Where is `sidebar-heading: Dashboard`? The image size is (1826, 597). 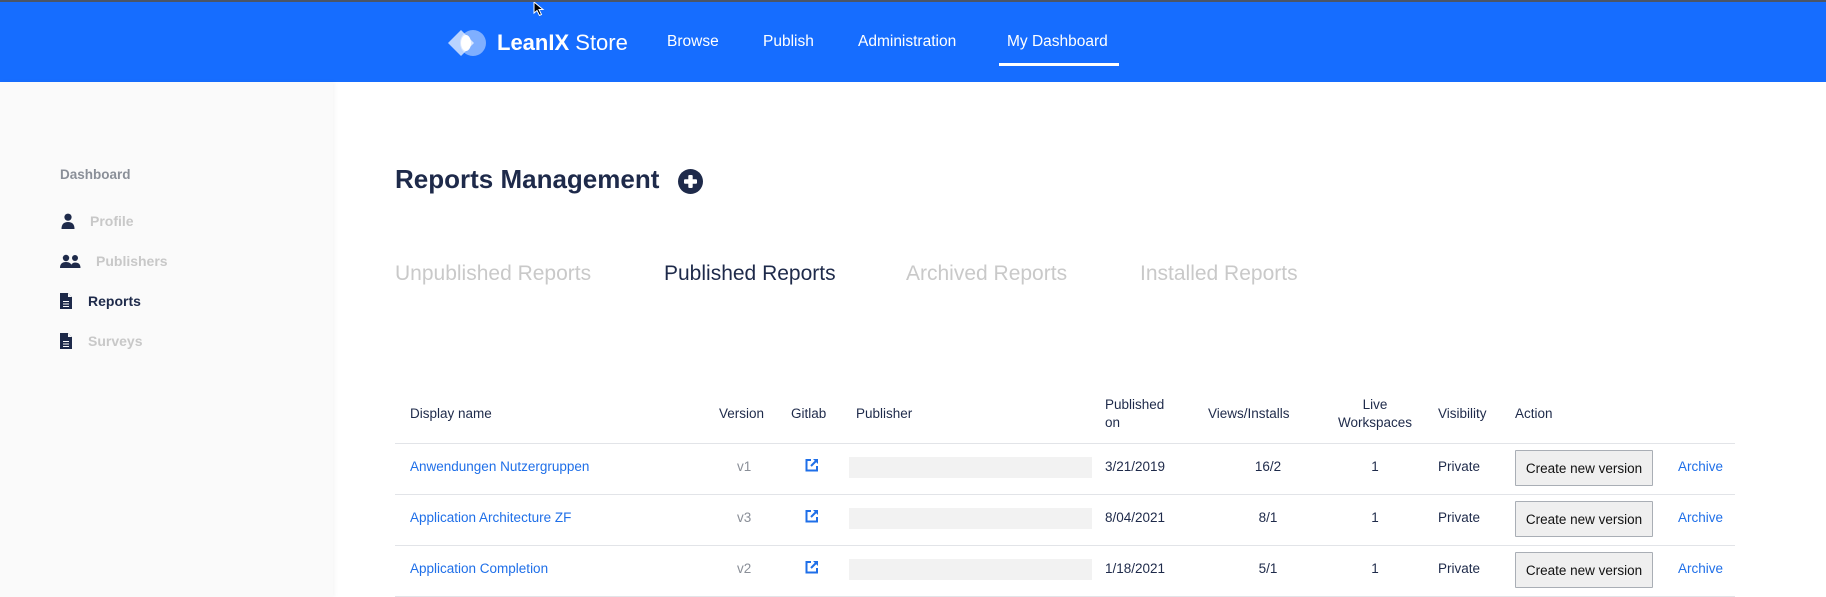 sidebar-heading: Dashboard is located at coordinates (95, 174).